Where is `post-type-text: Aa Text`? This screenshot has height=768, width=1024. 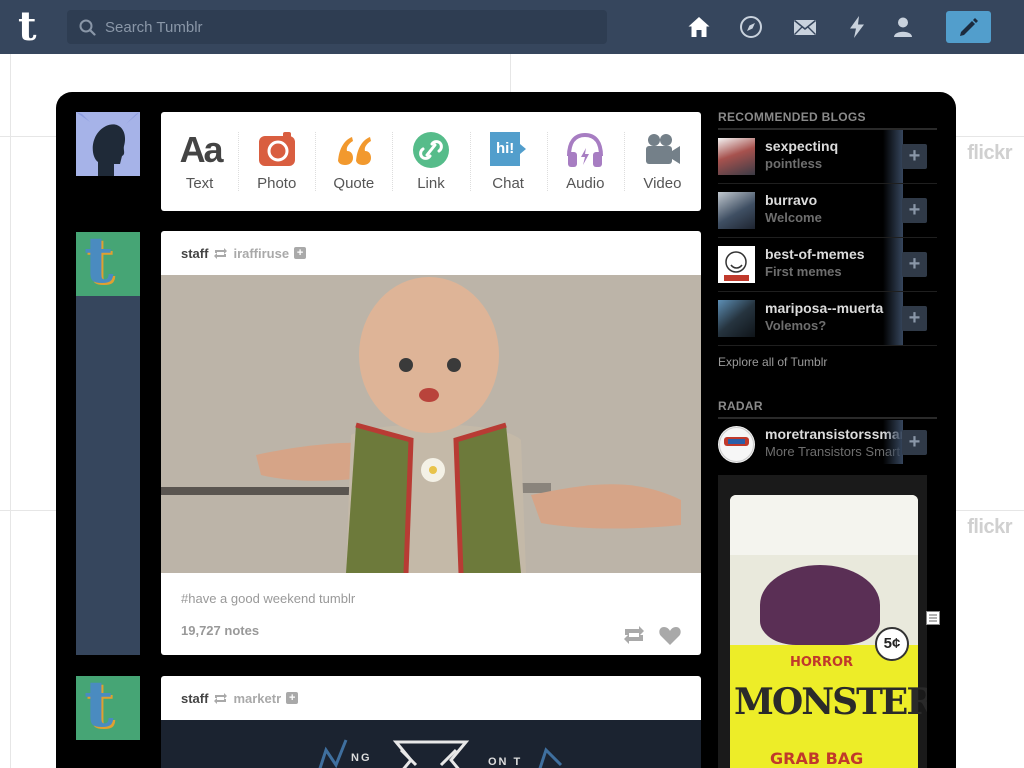
post-type-text: Aa Text is located at coordinates (199, 161).